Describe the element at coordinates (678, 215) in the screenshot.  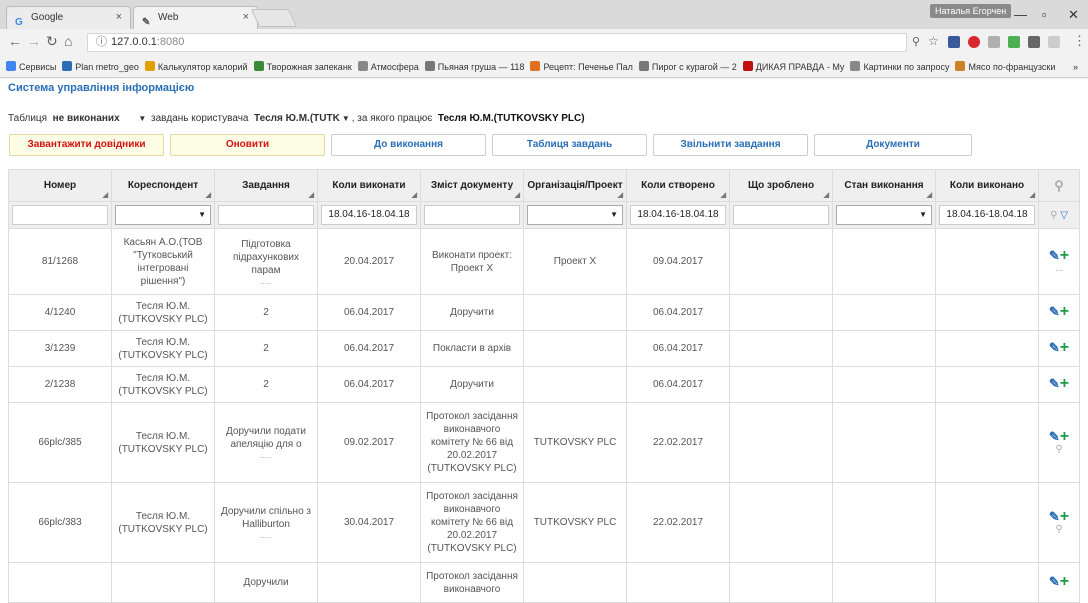
I see `created-filter-input: 18.04.16-18.04.18` at that location.